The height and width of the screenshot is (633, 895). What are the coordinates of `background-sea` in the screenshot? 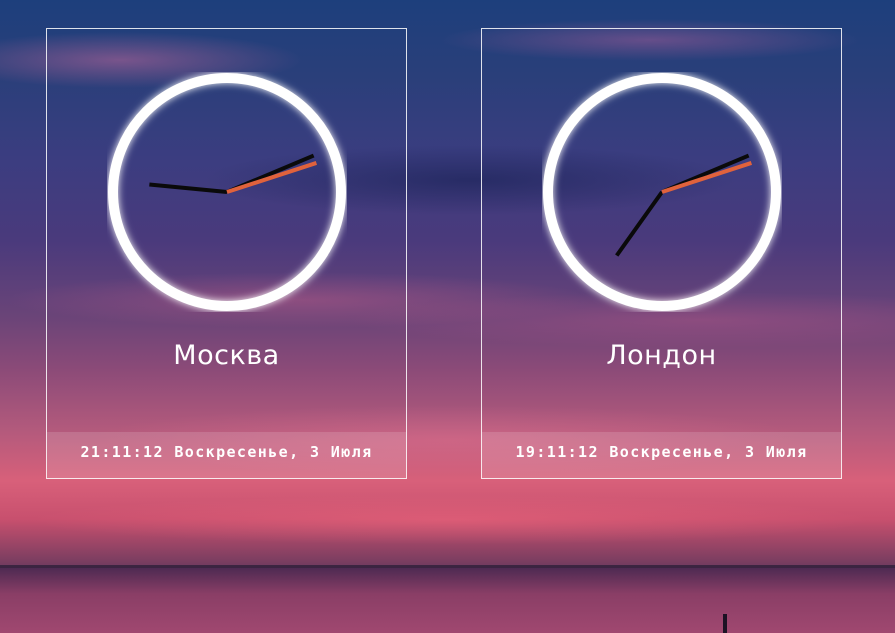 It's located at (447, 600).